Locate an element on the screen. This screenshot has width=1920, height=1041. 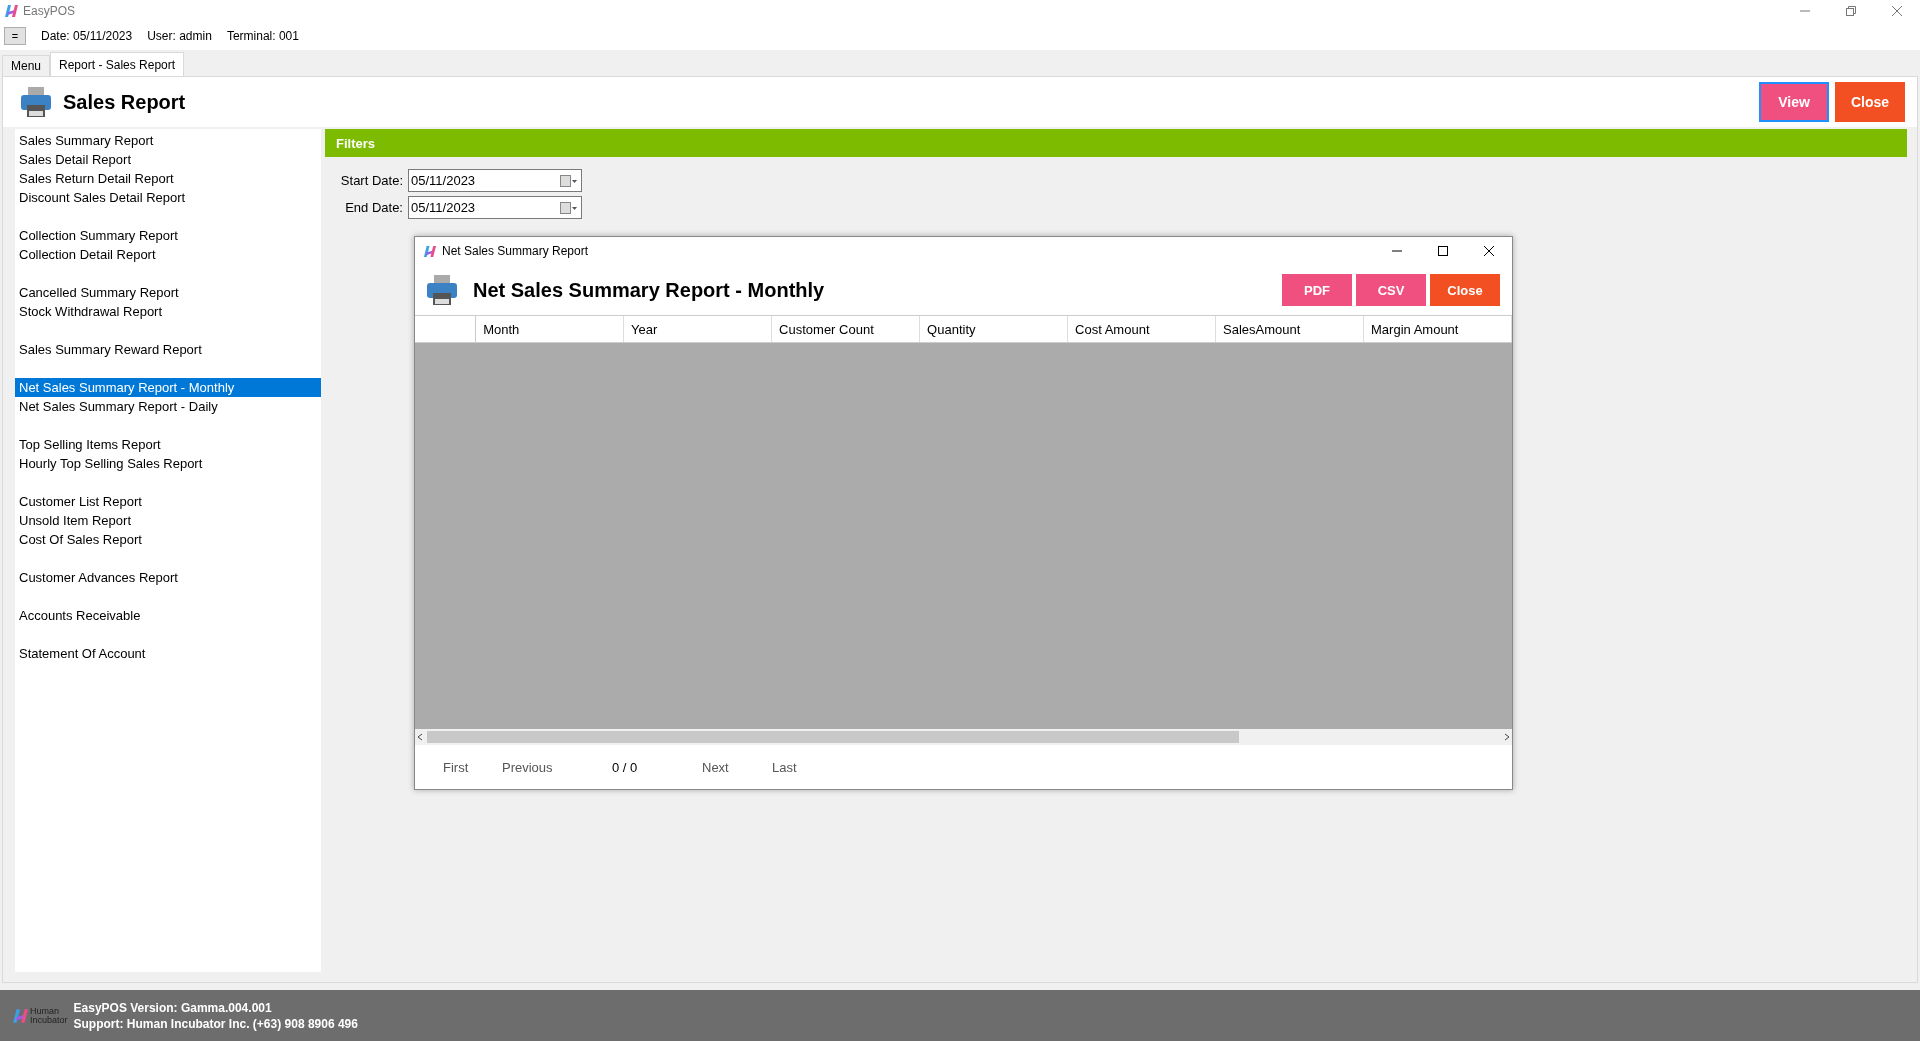
report-item: Collection Summary Report is located at coordinates (168, 235).